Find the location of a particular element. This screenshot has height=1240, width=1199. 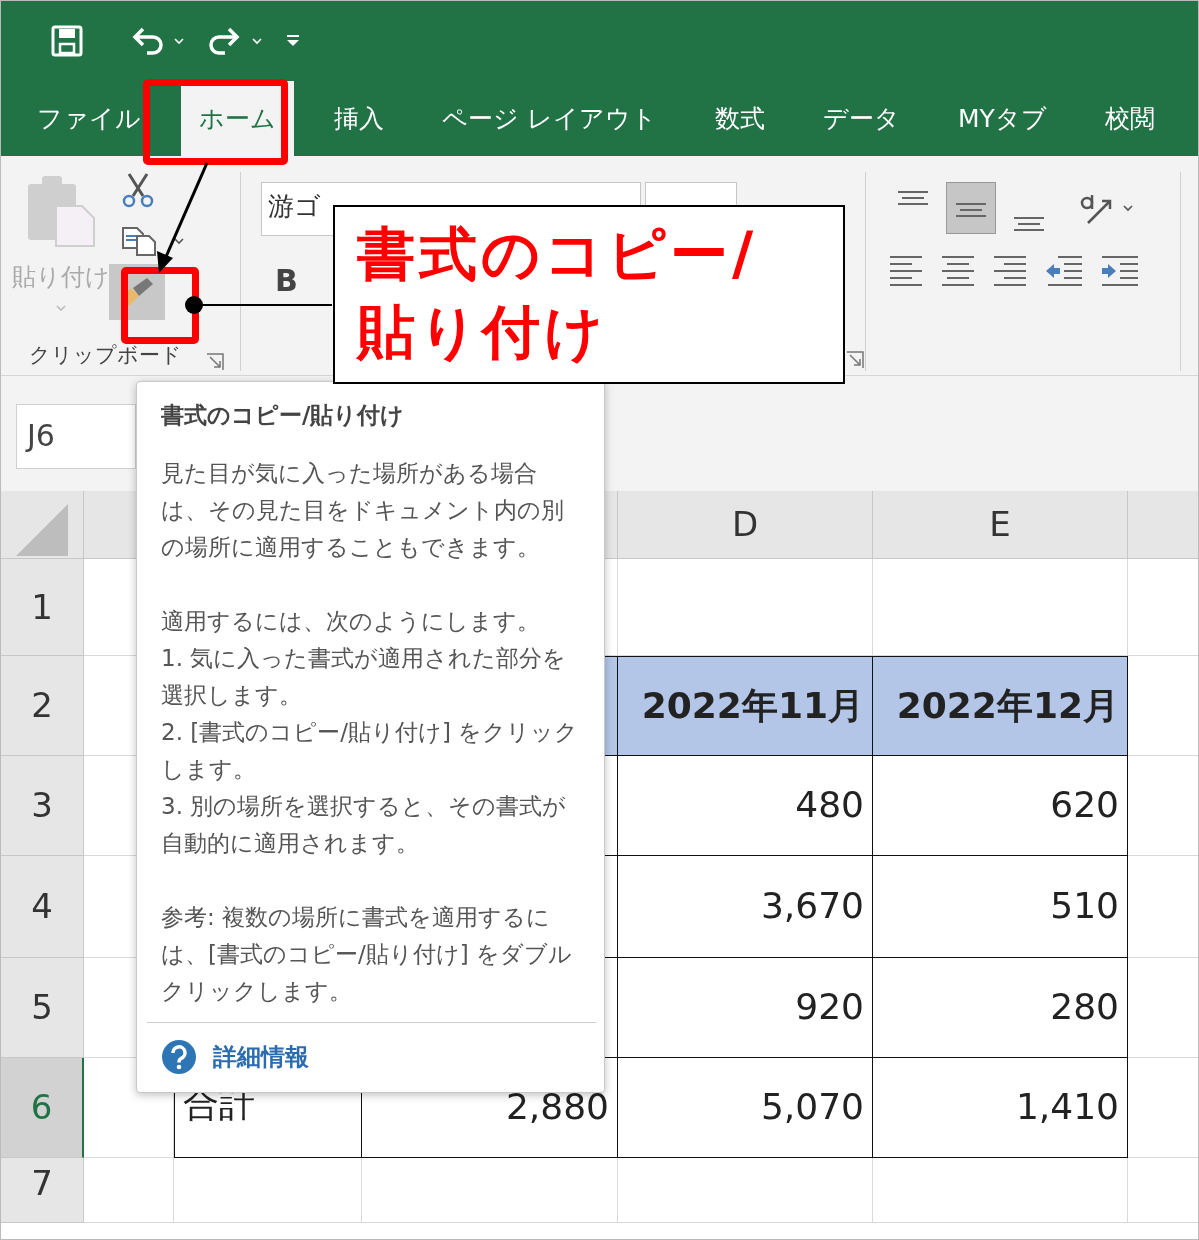

tooltip-text: 2. [書式のコピー/貼り付け] をクリックします。 is located at coordinates (370, 750).